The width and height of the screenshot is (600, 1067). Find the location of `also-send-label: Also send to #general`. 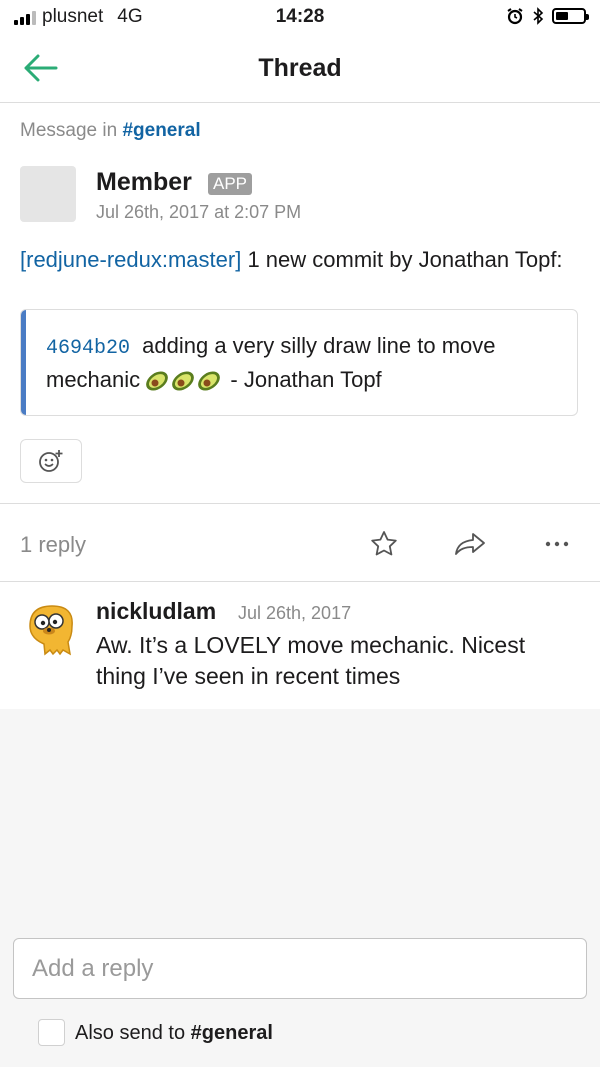

also-send-label: Also send to #general is located at coordinates (174, 1033).